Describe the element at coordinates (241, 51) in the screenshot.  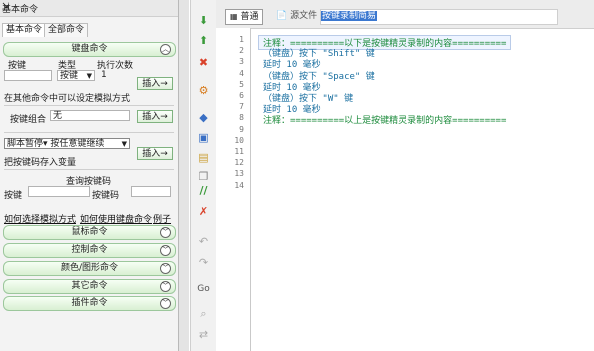
I see `line-number: 2` at that location.